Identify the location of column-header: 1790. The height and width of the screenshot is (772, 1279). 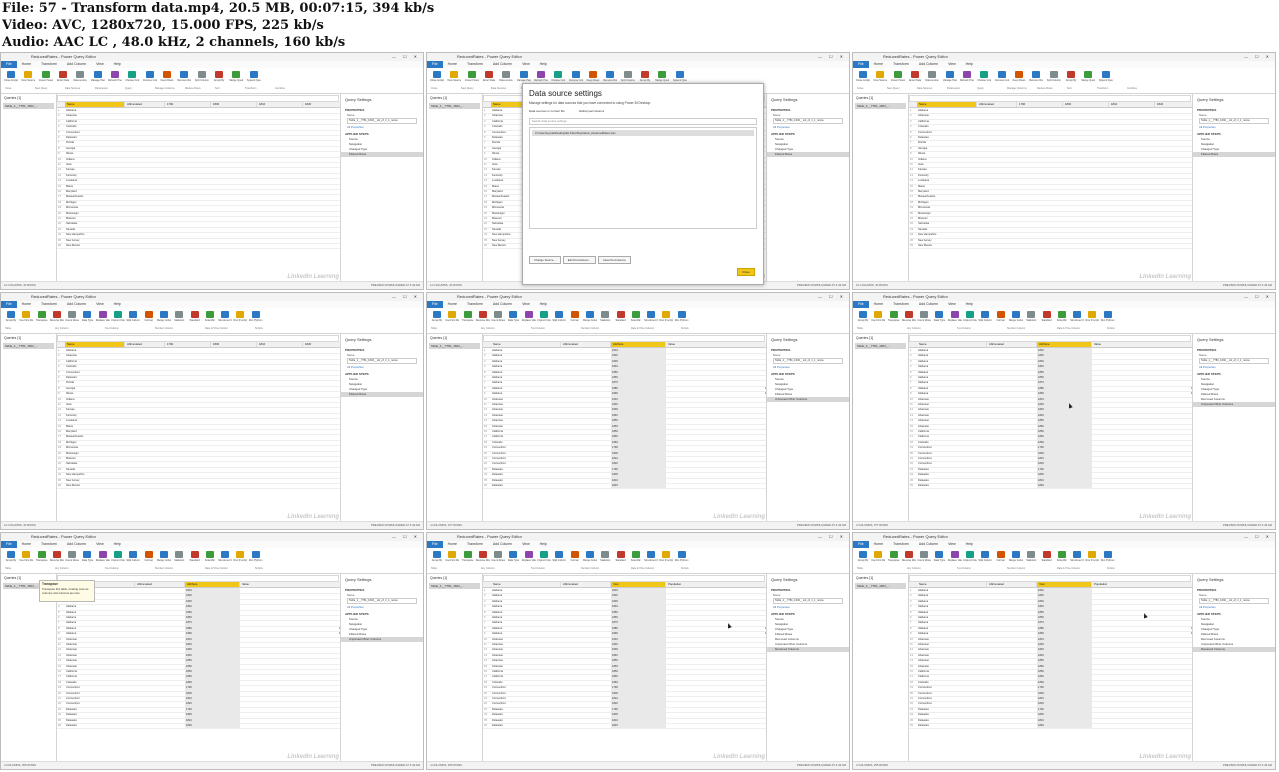
(188, 104).